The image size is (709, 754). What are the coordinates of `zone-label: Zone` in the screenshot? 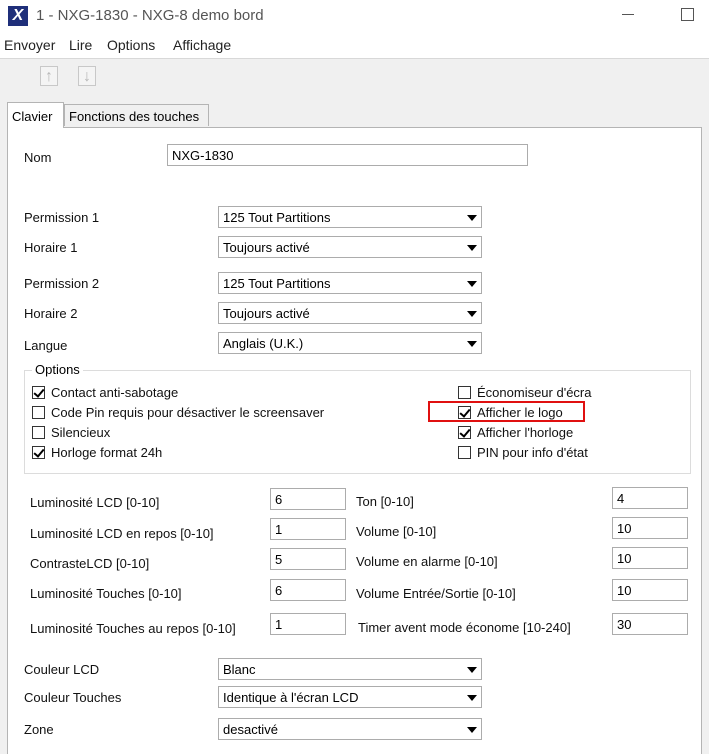 It's located at (39, 729).